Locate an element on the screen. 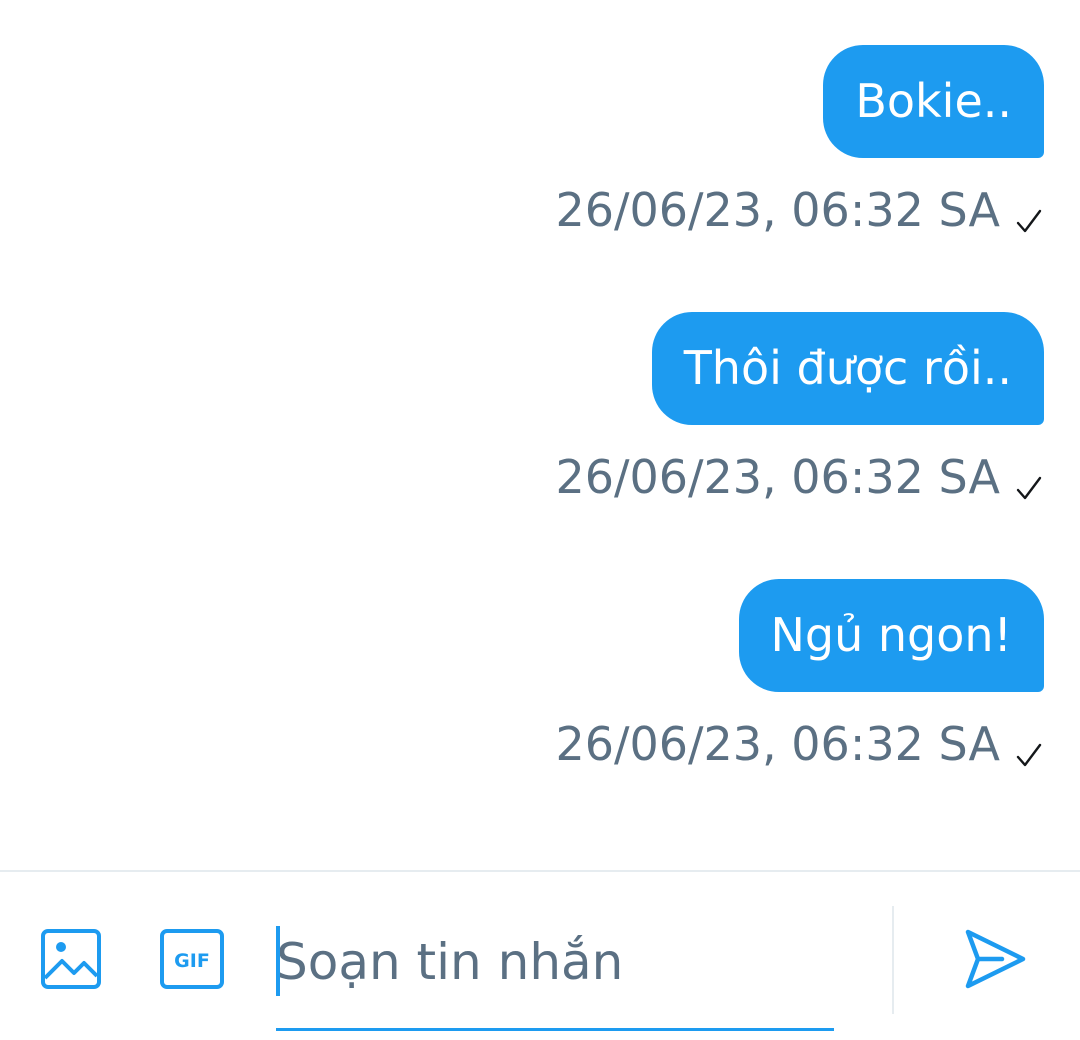  gif-icon: GIF is located at coordinates (192, 959).